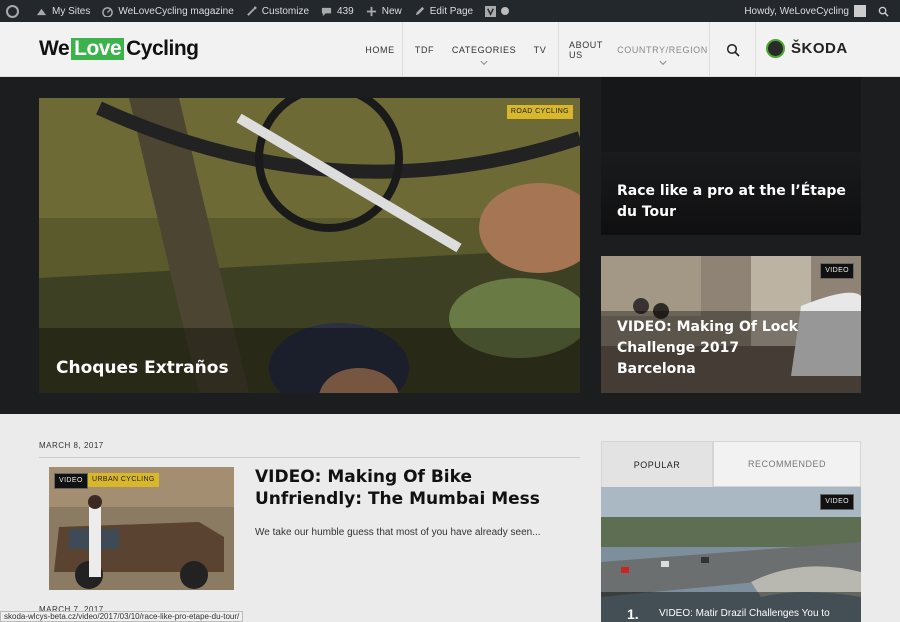 Image resolution: width=900 pixels, height=622 pixels. I want to click on v-plugin-icon, so click(491, 11).